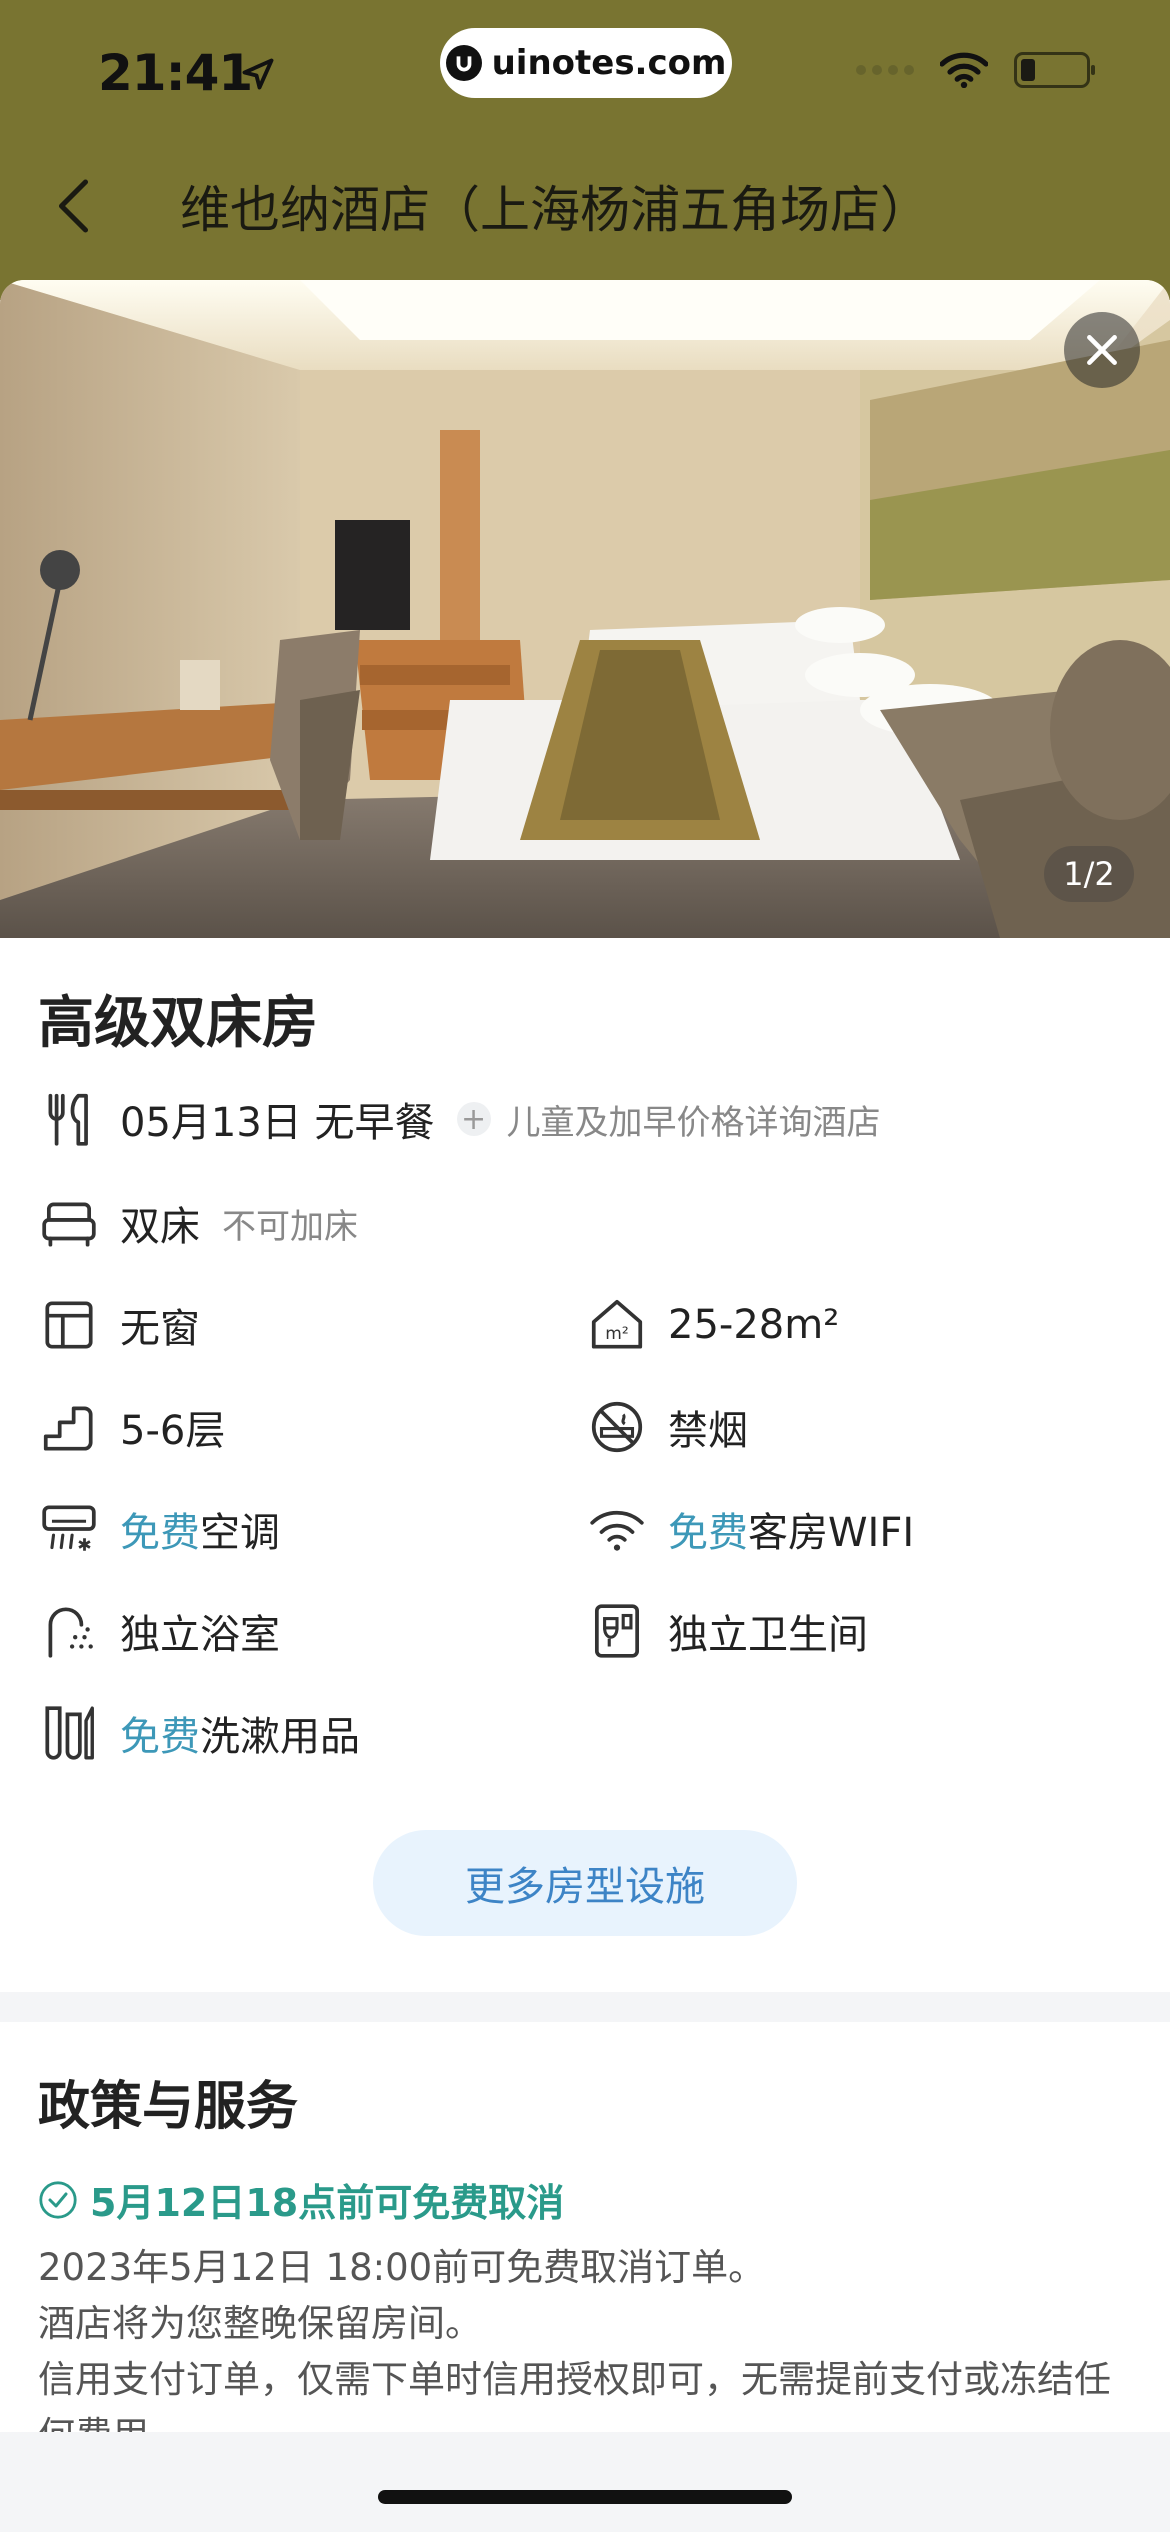 Image resolution: width=1170 pixels, height=2532 pixels. I want to click on facility-window: 无窗, so click(119, 1325).